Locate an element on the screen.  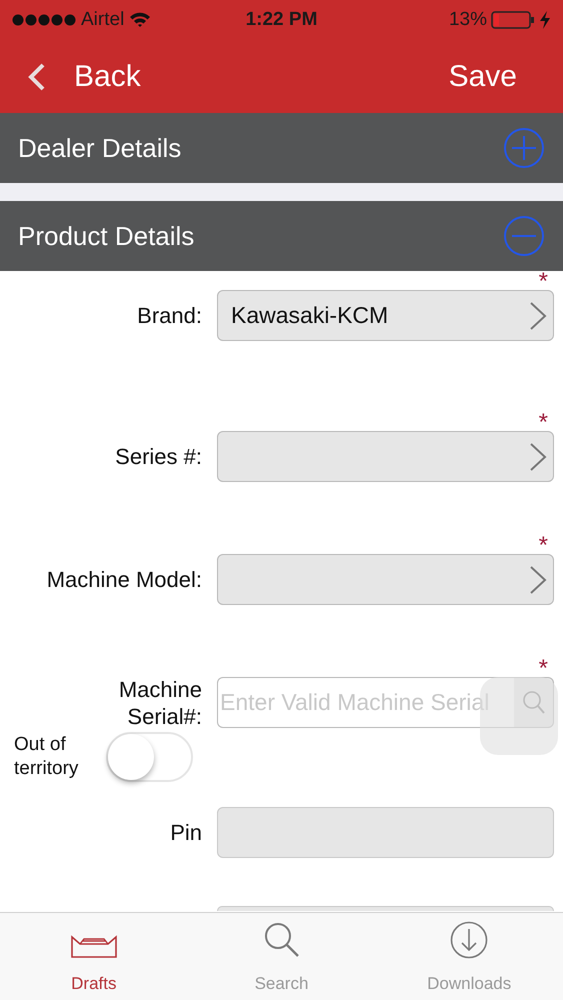
dropdown-field: Kawasaki-KCM is located at coordinates (385, 315).